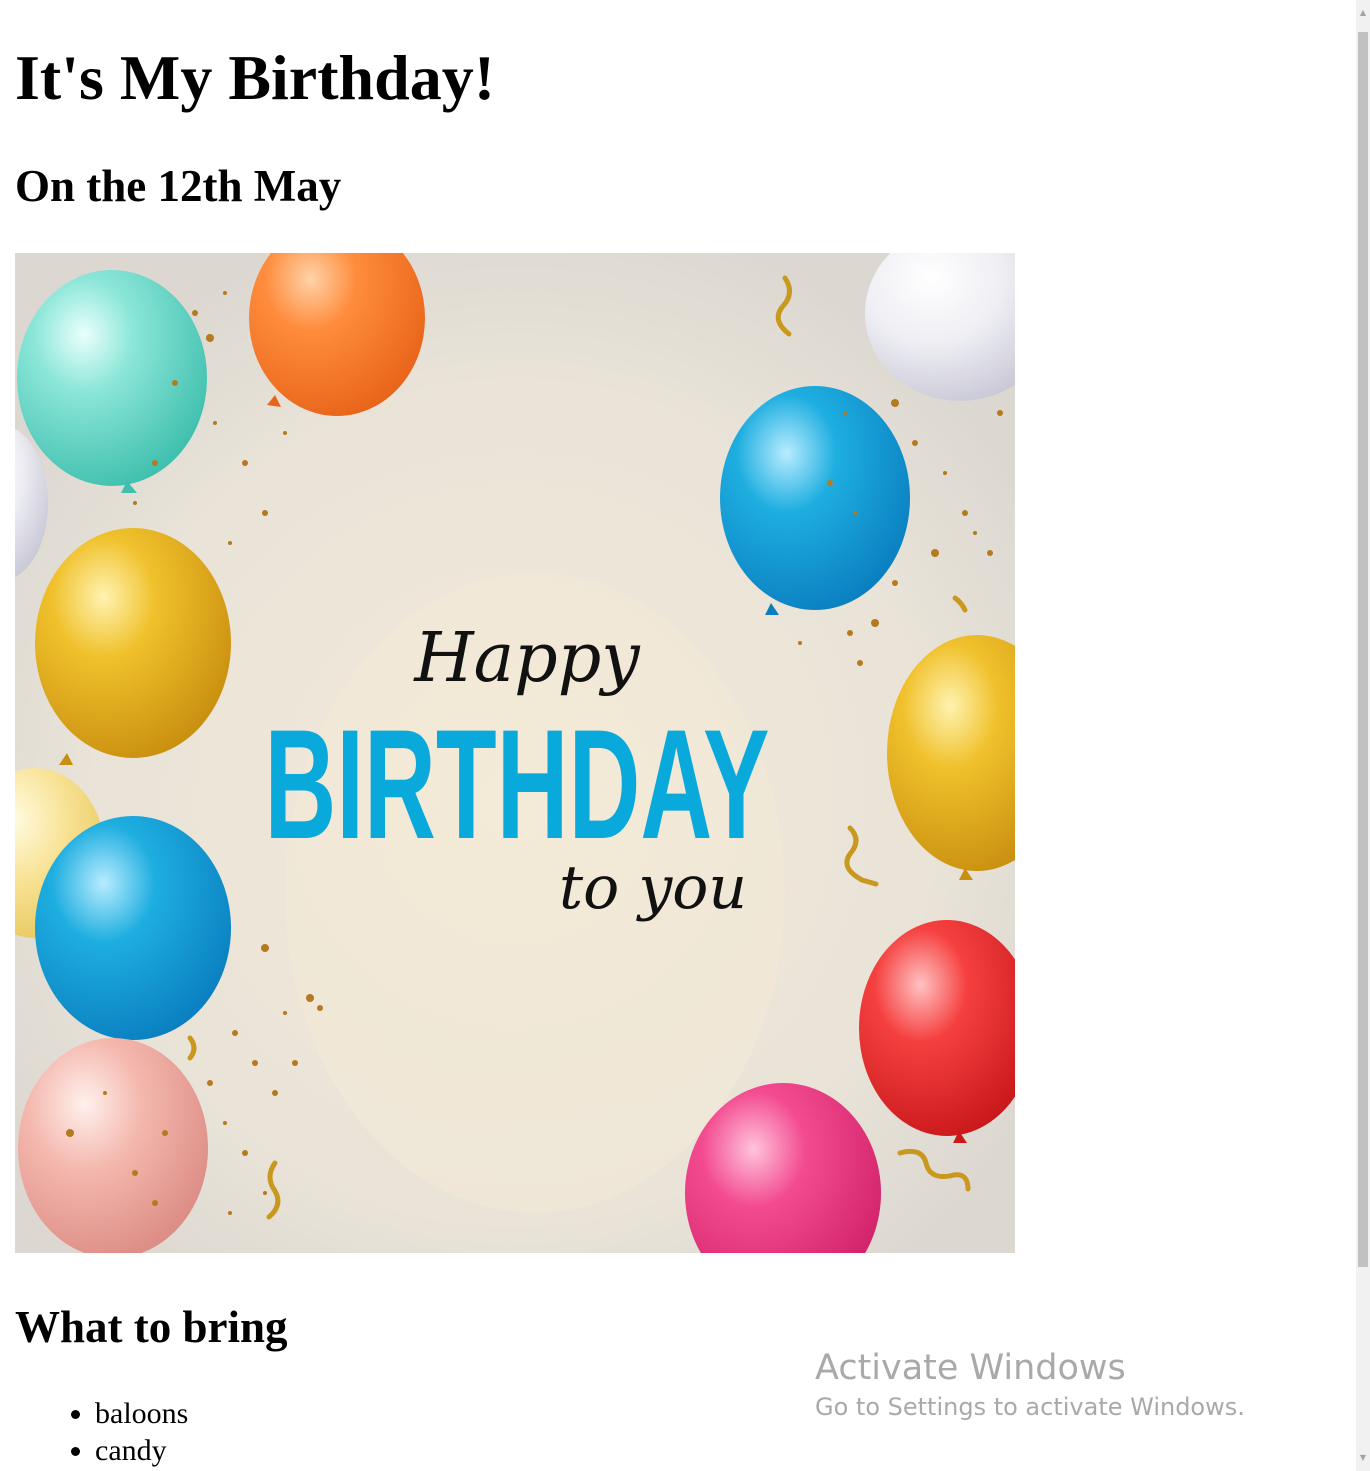 This screenshot has width=1370, height=1471. I want to click on banner-script-happy: Happy, so click(526, 658).